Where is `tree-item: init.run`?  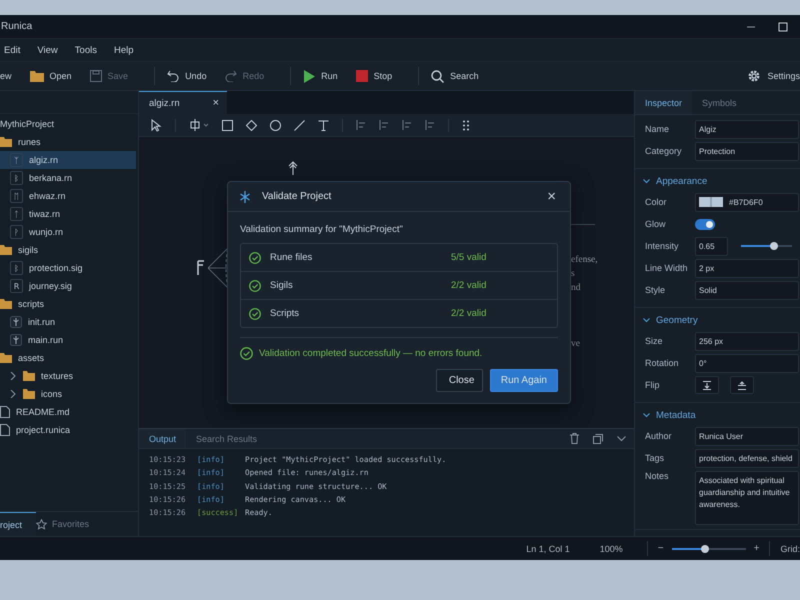 tree-item: init.run is located at coordinates (68, 322).